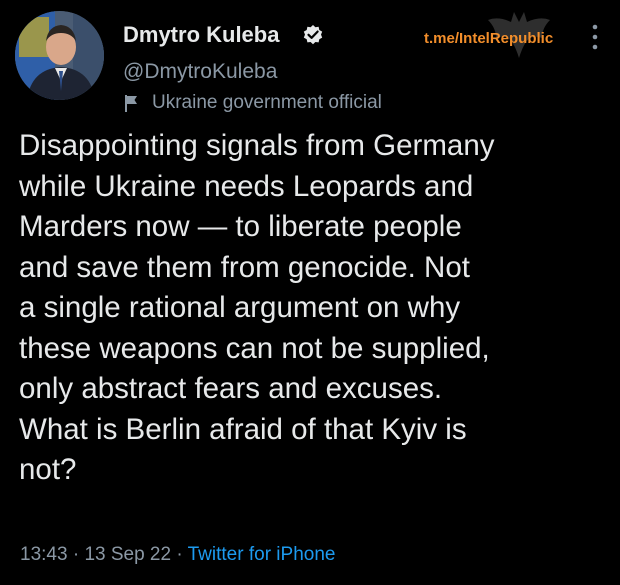 The height and width of the screenshot is (585, 620). Describe the element at coordinates (313, 35) in the screenshot. I see `verified-badge-icon` at that location.